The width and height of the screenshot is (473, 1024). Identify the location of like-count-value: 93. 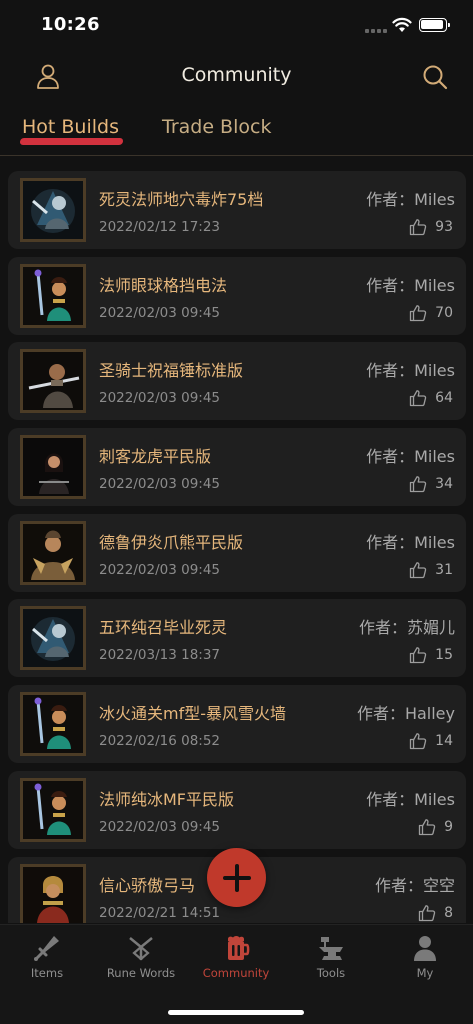
(444, 227).